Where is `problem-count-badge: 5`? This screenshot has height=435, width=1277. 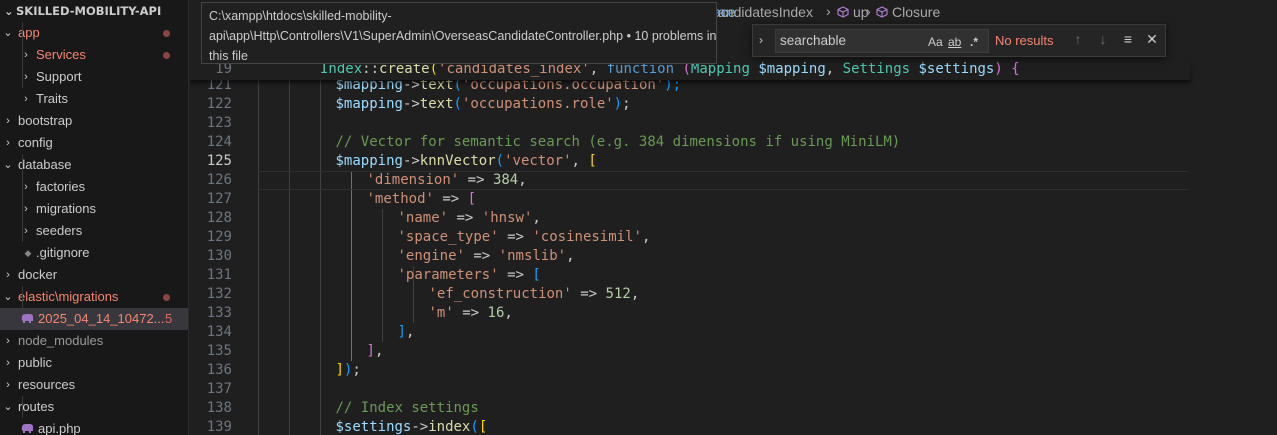 problem-count-badge: 5 is located at coordinates (169, 318).